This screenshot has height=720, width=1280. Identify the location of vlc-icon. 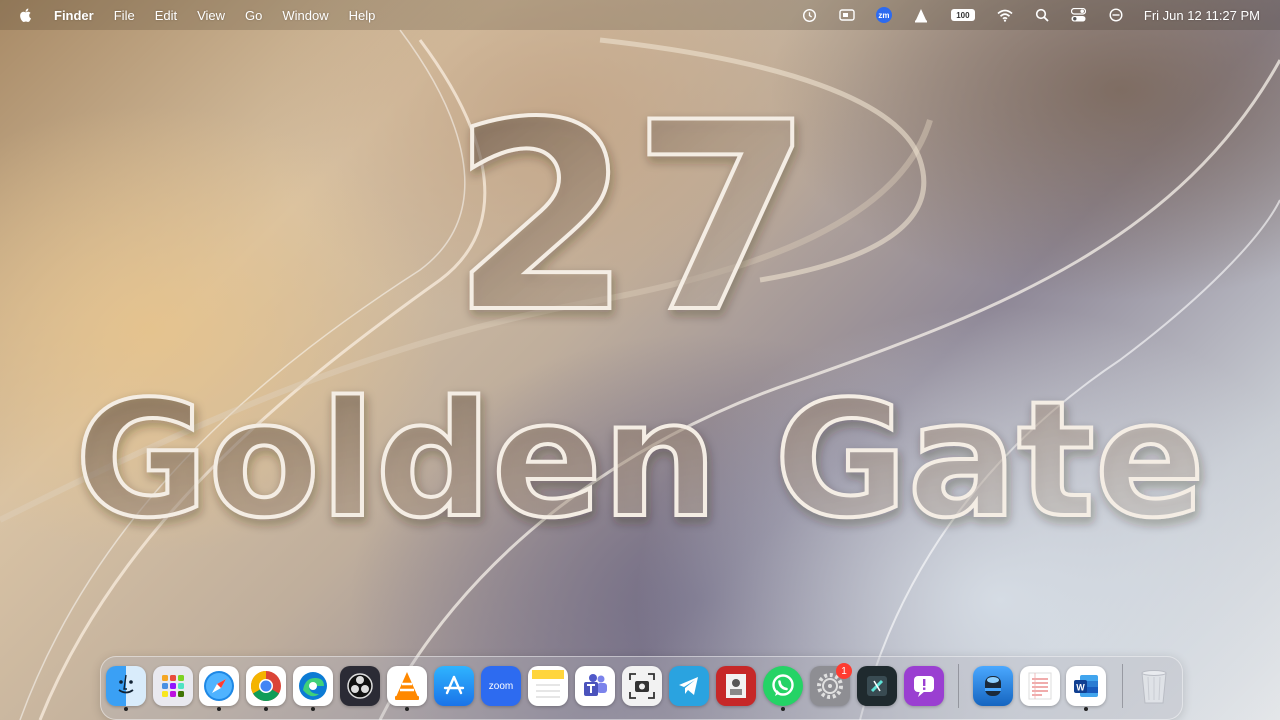
(407, 686).